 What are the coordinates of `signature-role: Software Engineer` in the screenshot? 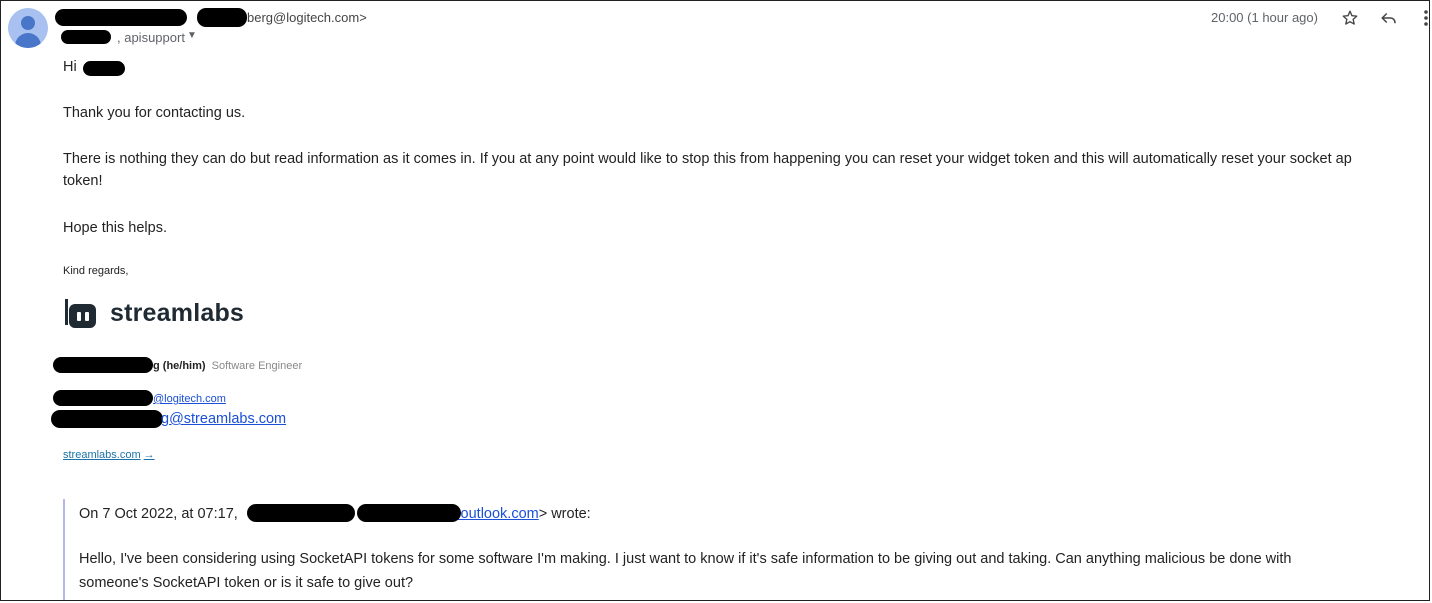 It's located at (257, 366).